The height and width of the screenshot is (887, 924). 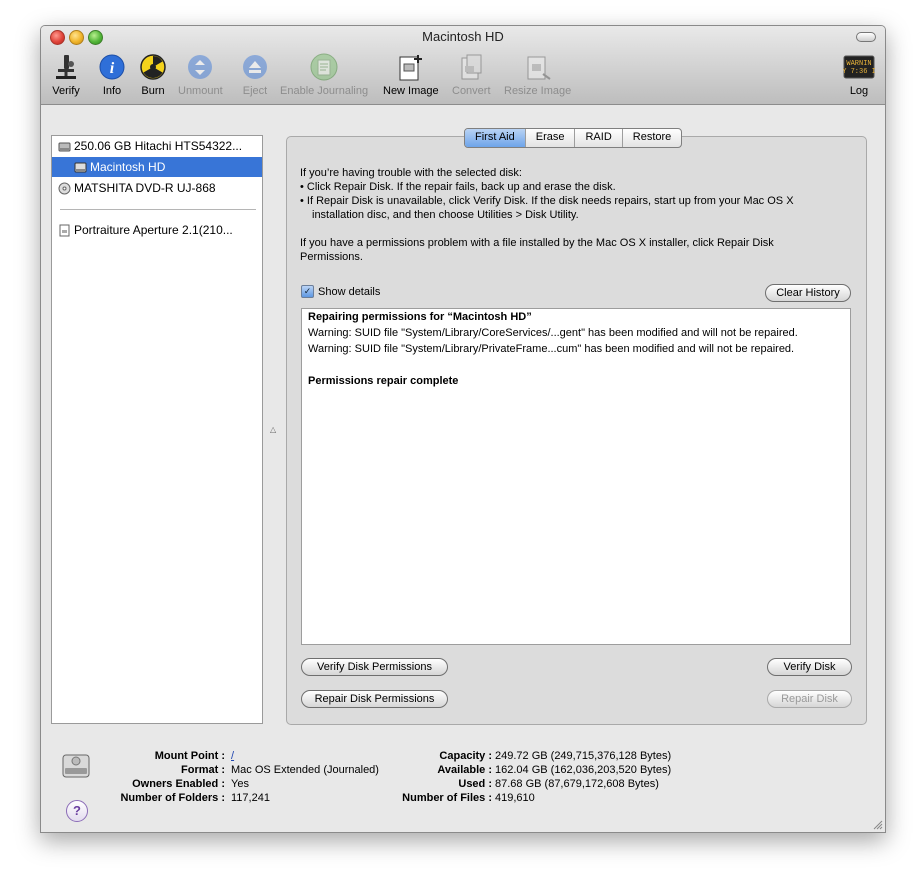 I want to click on new-image-toolbar-button: New Image, so click(x=411, y=74).